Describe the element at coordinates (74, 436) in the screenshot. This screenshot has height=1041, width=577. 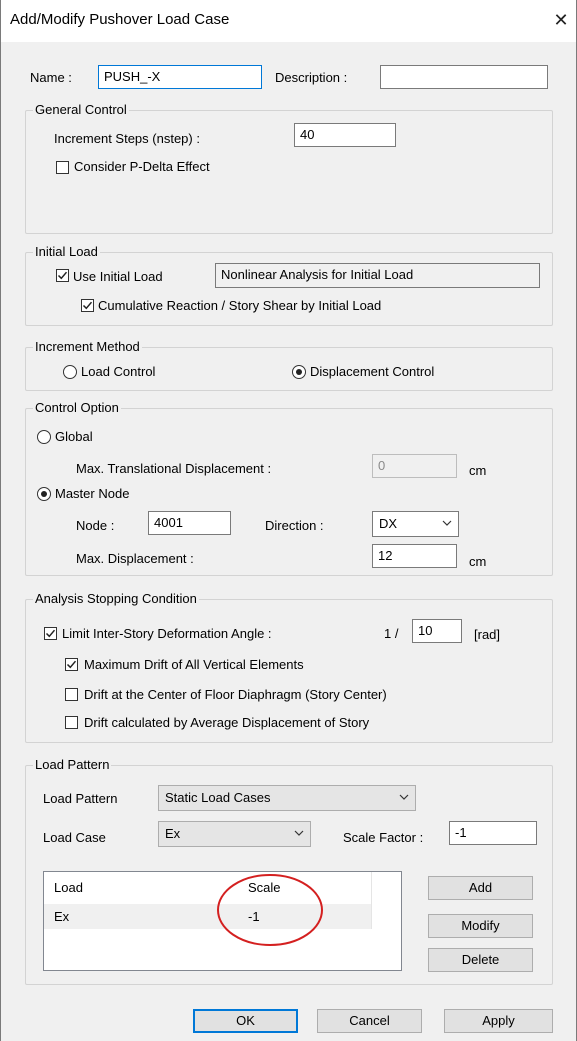
I see `global-label: Global` at that location.